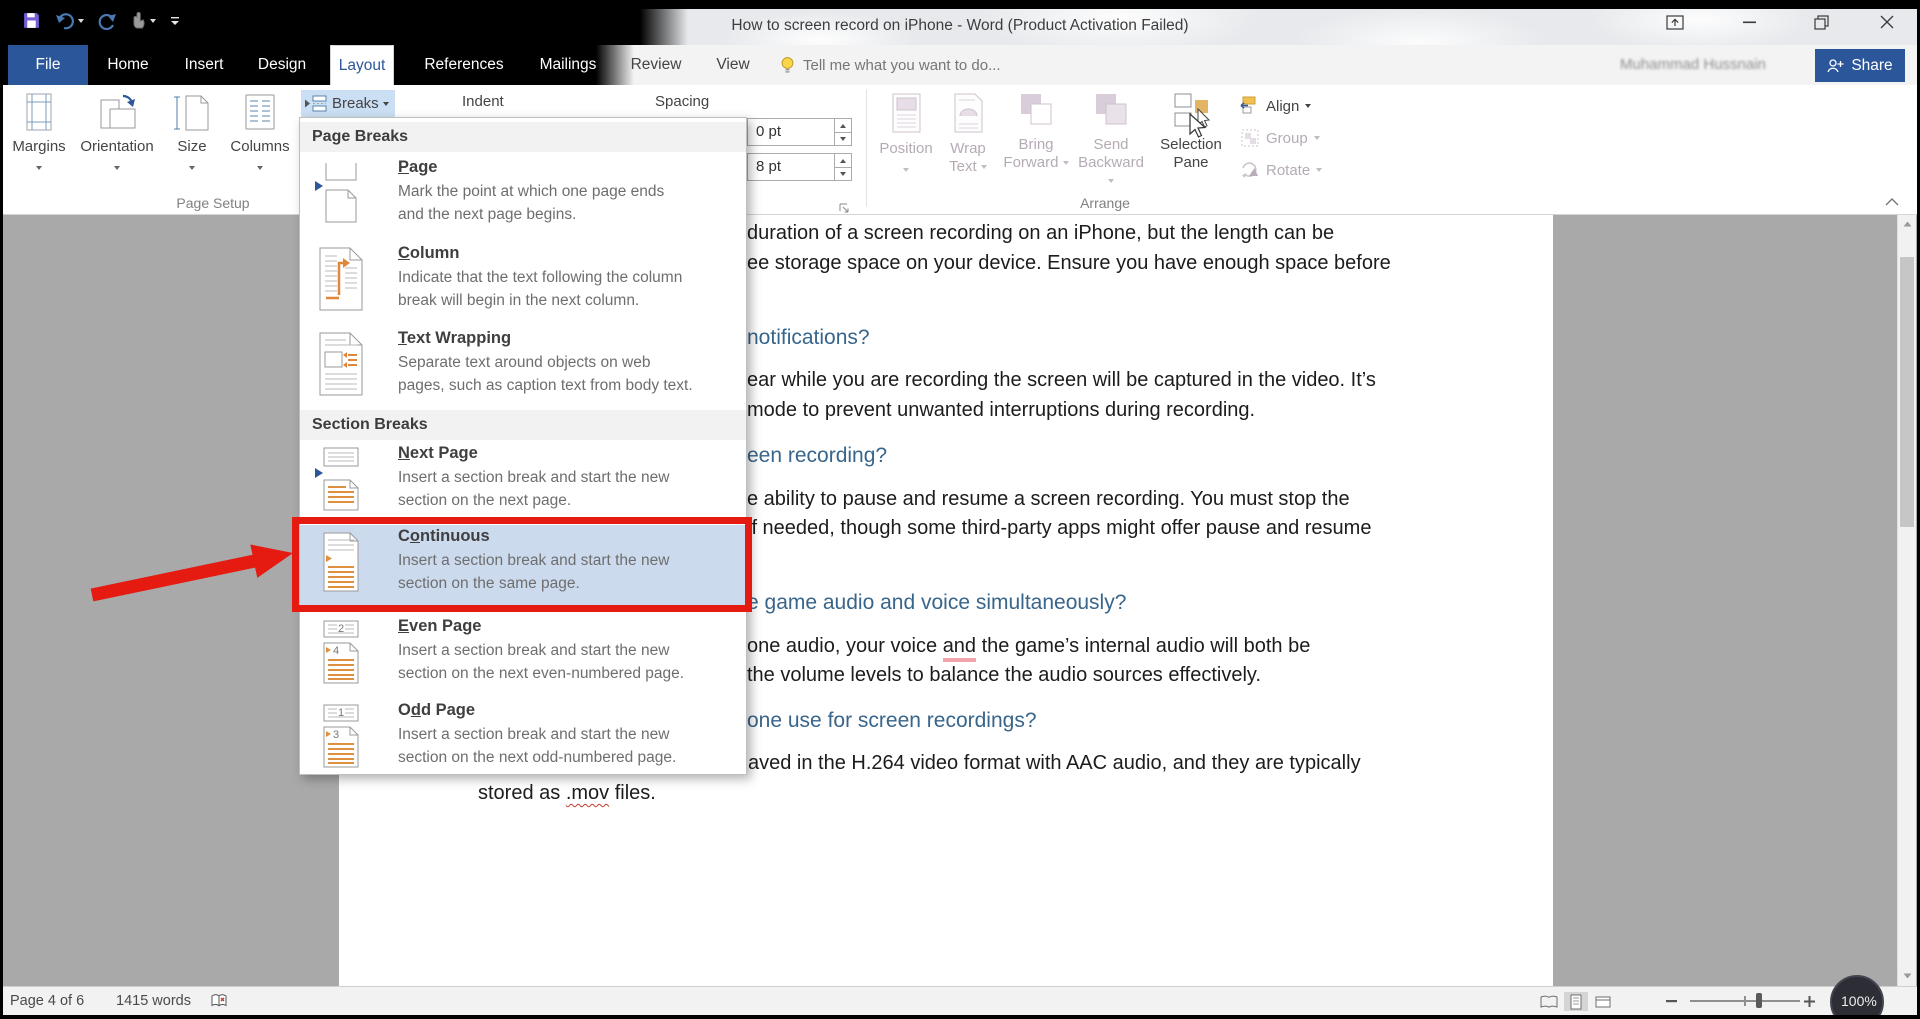 This screenshot has width=1920, height=1019. What do you see at coordinates (47, 1001) in the screenshot?
I see `page-indicator: Page 4 of 6` at bounding box center [47, 1001].